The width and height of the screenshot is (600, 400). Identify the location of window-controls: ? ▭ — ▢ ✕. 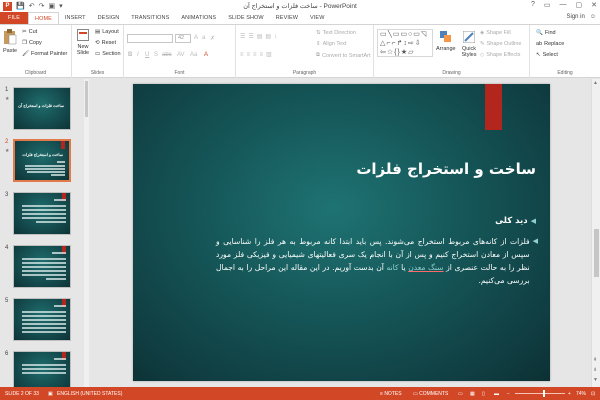
(564, 5).